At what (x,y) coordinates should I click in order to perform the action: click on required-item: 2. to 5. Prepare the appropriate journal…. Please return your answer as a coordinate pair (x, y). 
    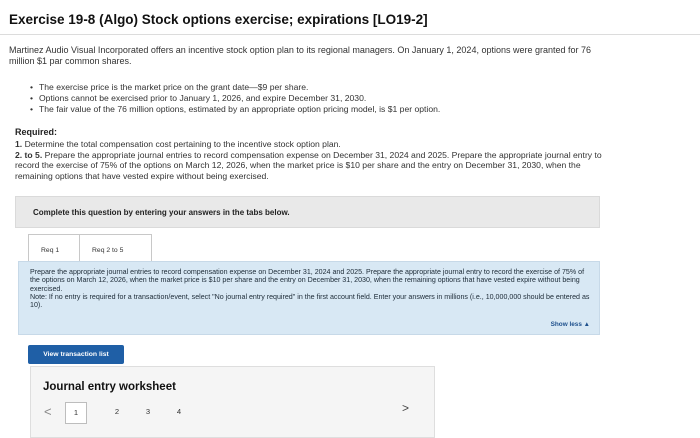
    Looking at the image, I should click on (315, 166).